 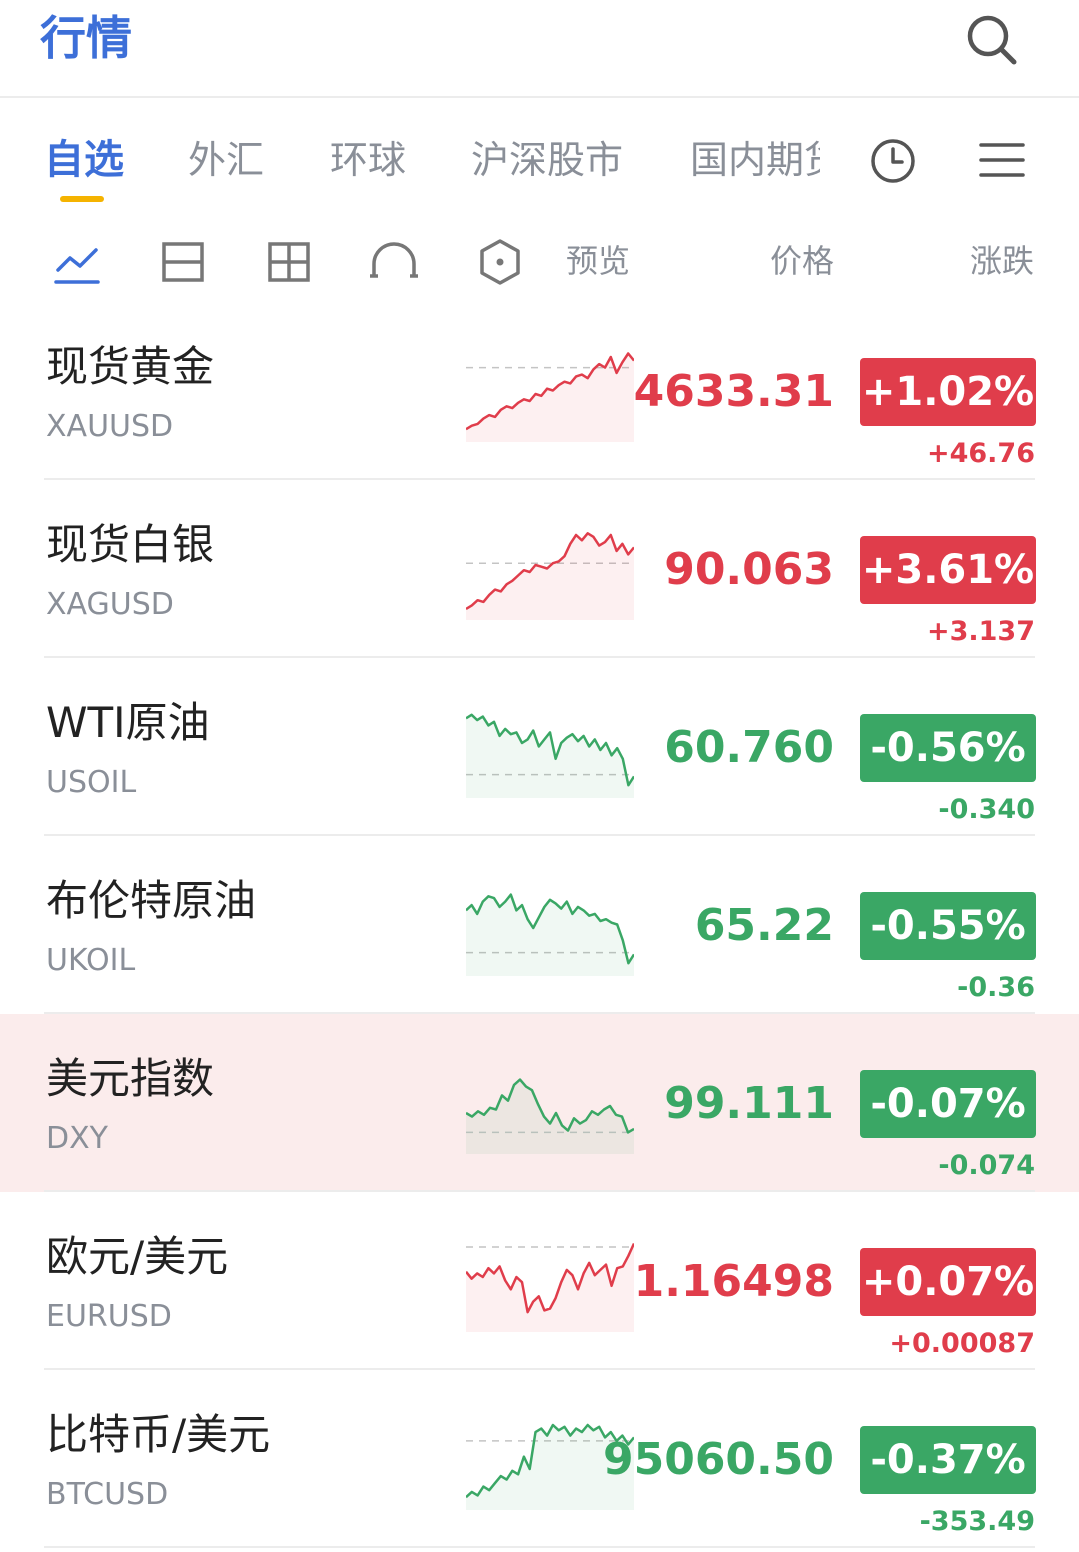 I want to click on quote-code: EURUSD, so click(x=109, y=1316).